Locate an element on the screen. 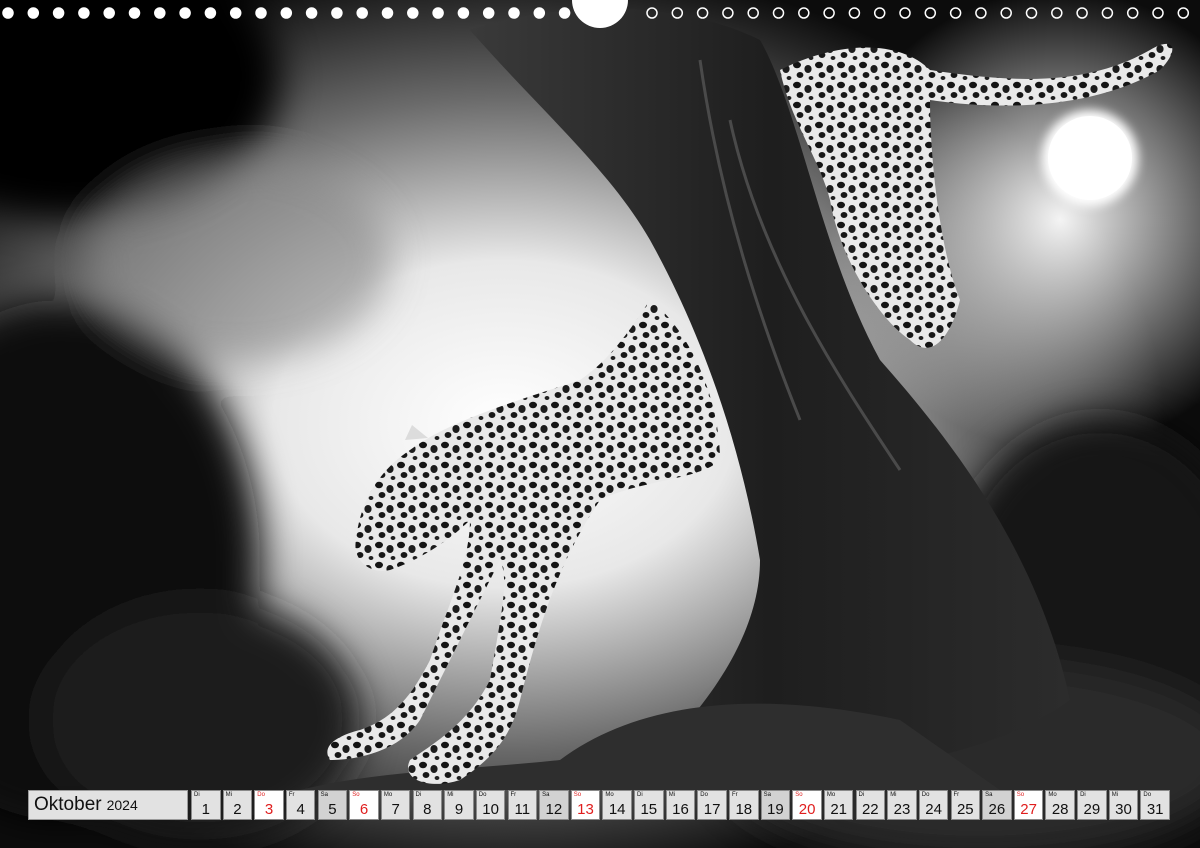  day-cell: Mo 7 is located at coordinates (395, 805).